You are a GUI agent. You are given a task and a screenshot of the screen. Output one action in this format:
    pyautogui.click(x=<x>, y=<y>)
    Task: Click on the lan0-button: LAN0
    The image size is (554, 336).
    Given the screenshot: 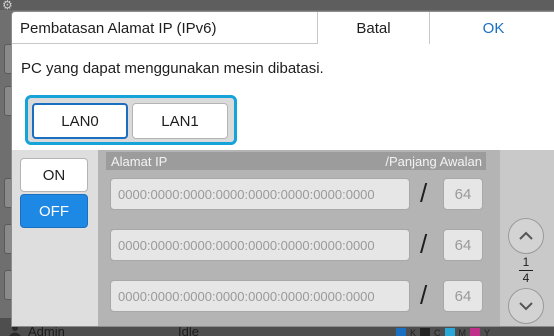 What is the action you would take?
    pyautogui.click(x=80, y=121)
    